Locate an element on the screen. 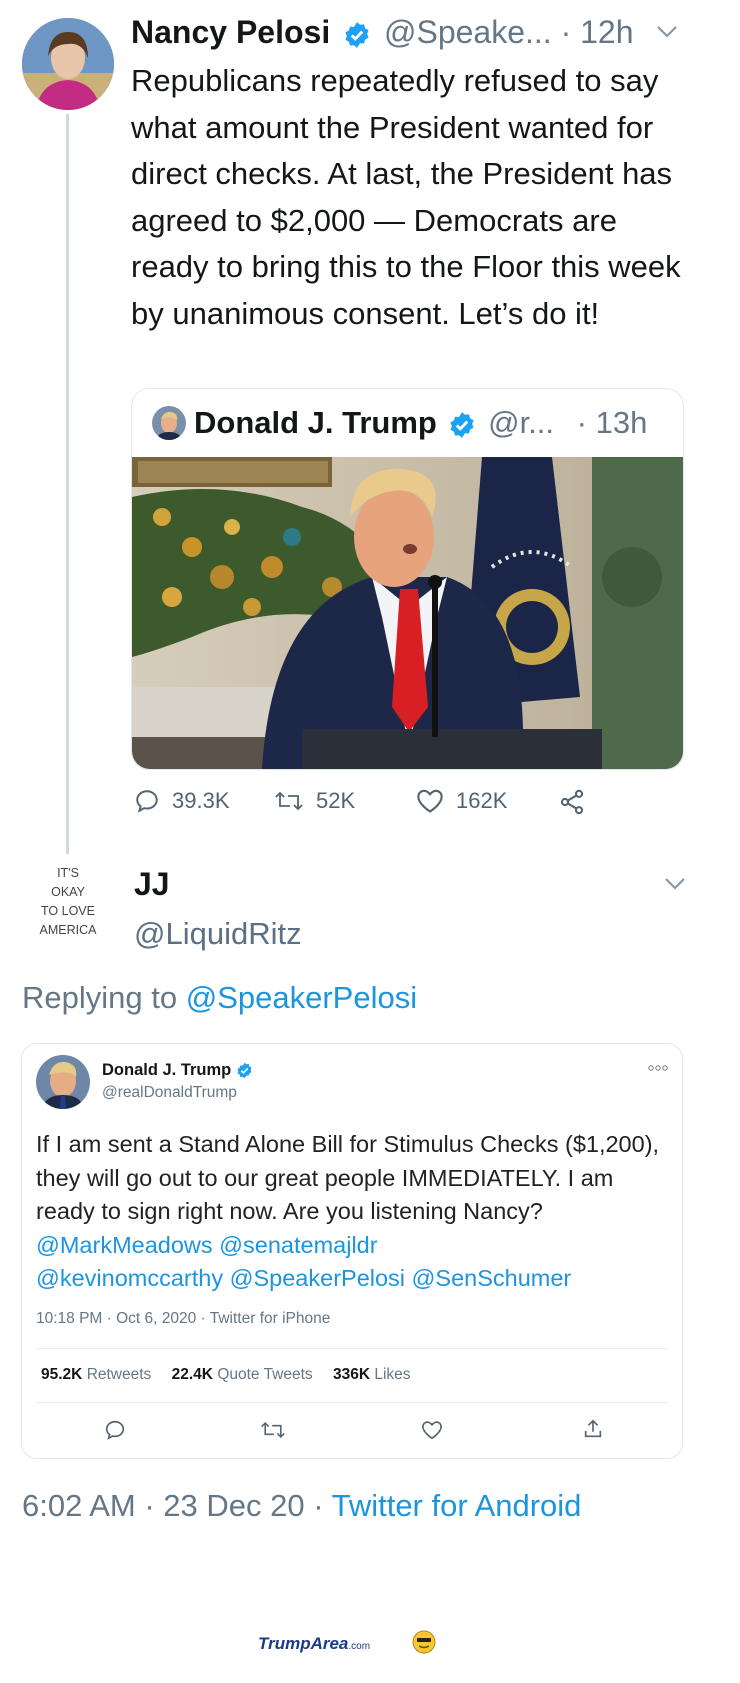 This screenshot has width=740, height=1683. avatar-text-line: AMERICA is located at coordinates (68, 930).